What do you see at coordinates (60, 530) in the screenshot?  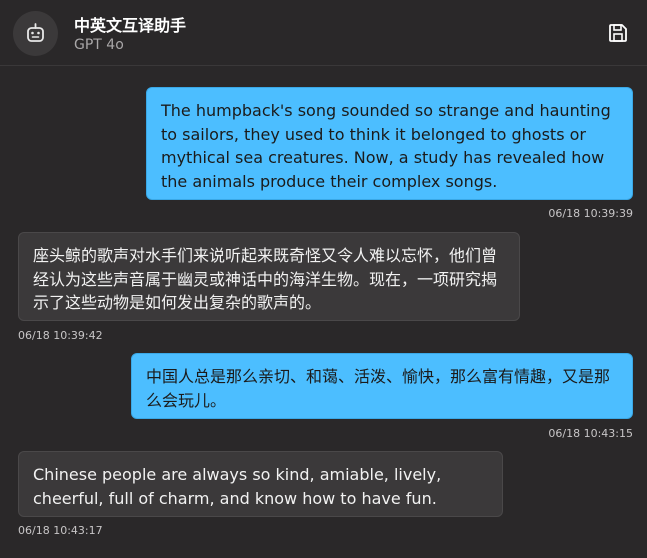 I see `message-timestamp: 06/18 10:43:17` at bounding box center [60, 530].